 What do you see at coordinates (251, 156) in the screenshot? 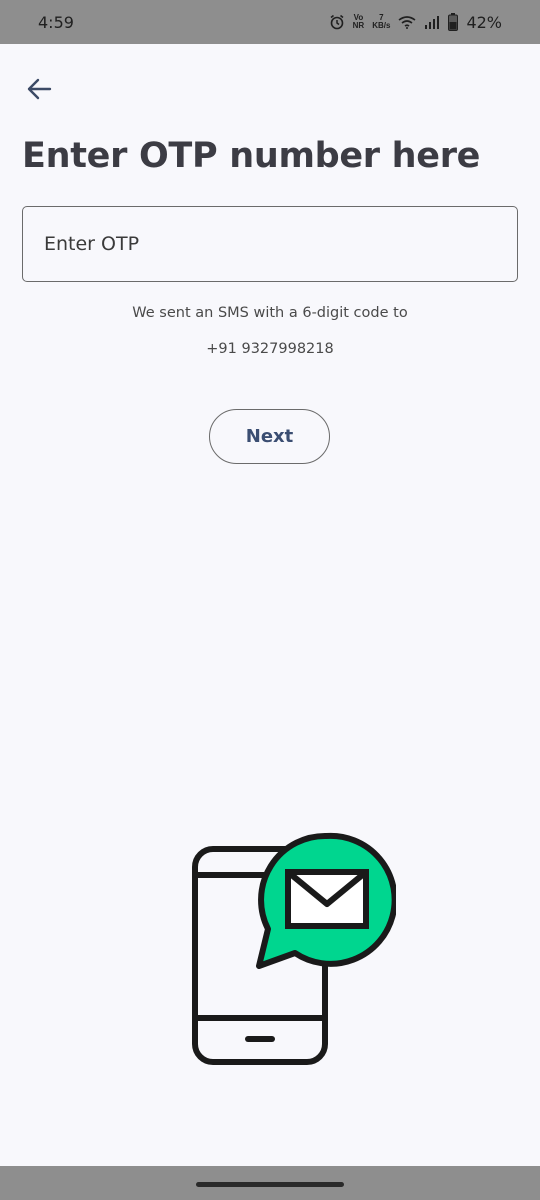
I see `page-title: Enter OTP number here` at bounding box center [251, 156].